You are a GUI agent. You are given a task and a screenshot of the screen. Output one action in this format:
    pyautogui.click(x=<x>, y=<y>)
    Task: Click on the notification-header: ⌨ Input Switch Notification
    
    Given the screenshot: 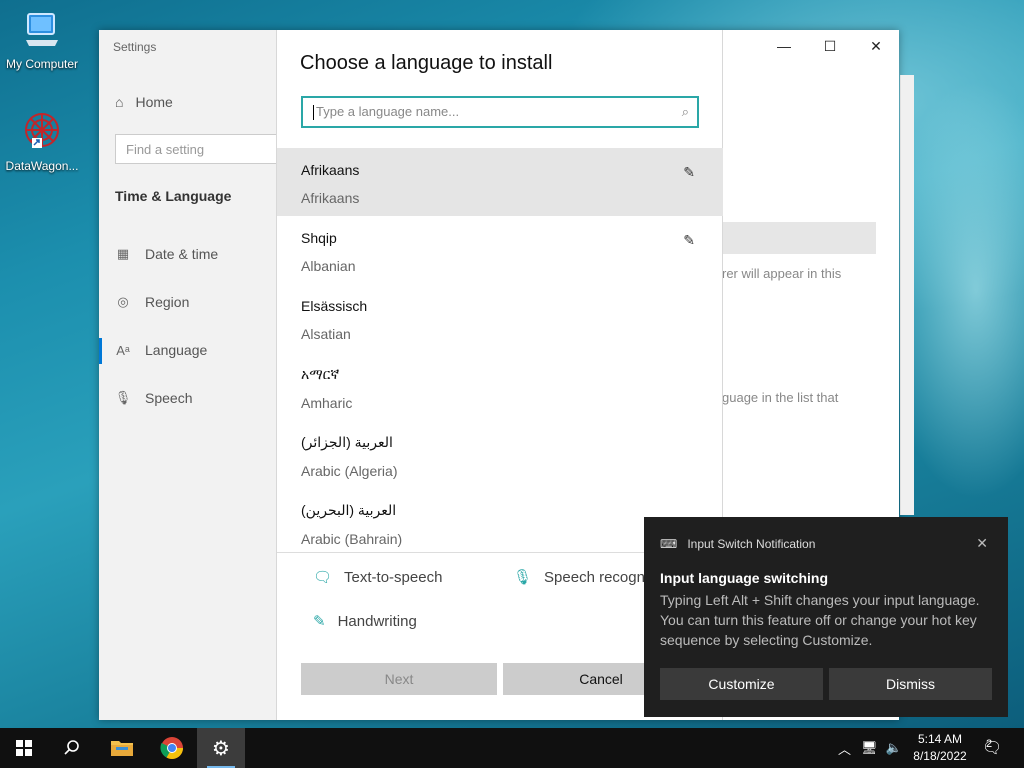 What is the action you would take?
    pyautogui.click(x=737, y=544)
    